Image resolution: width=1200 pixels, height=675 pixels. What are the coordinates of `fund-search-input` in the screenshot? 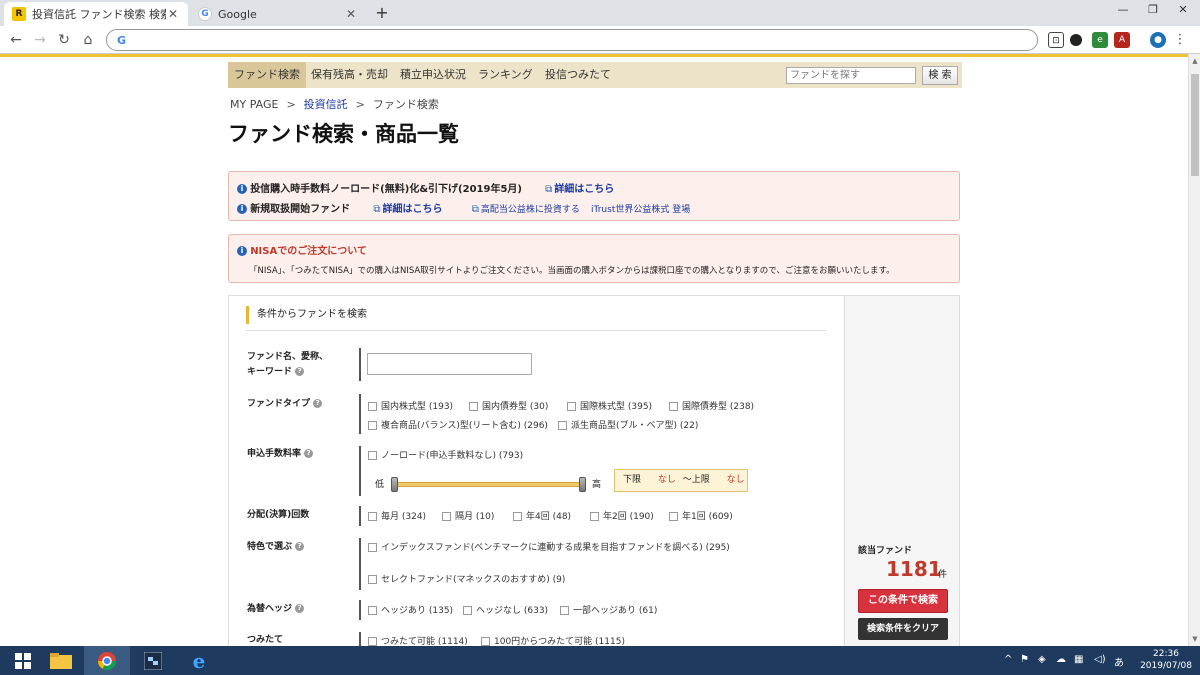 It's located at (851, 75).